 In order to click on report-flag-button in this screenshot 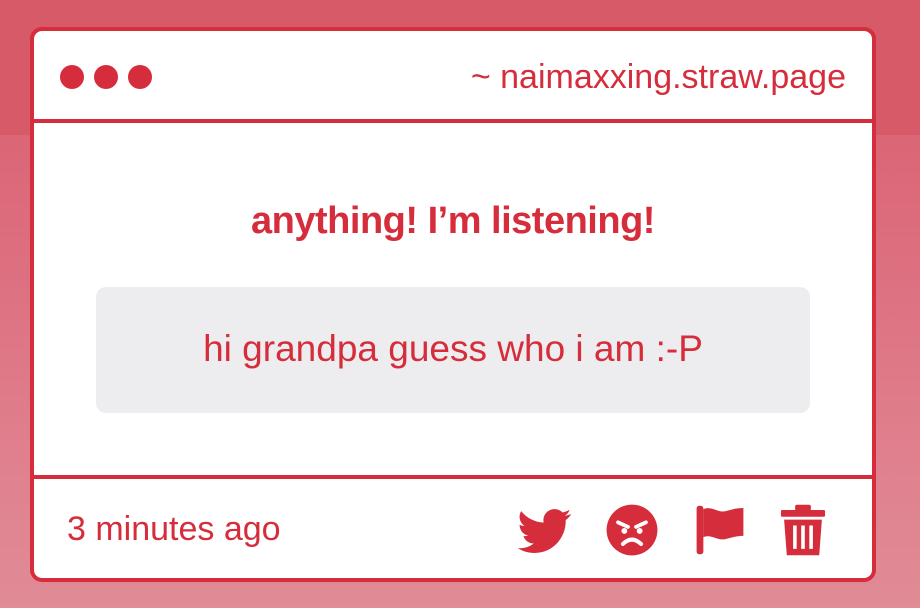, I will do `click(720, 530)`.